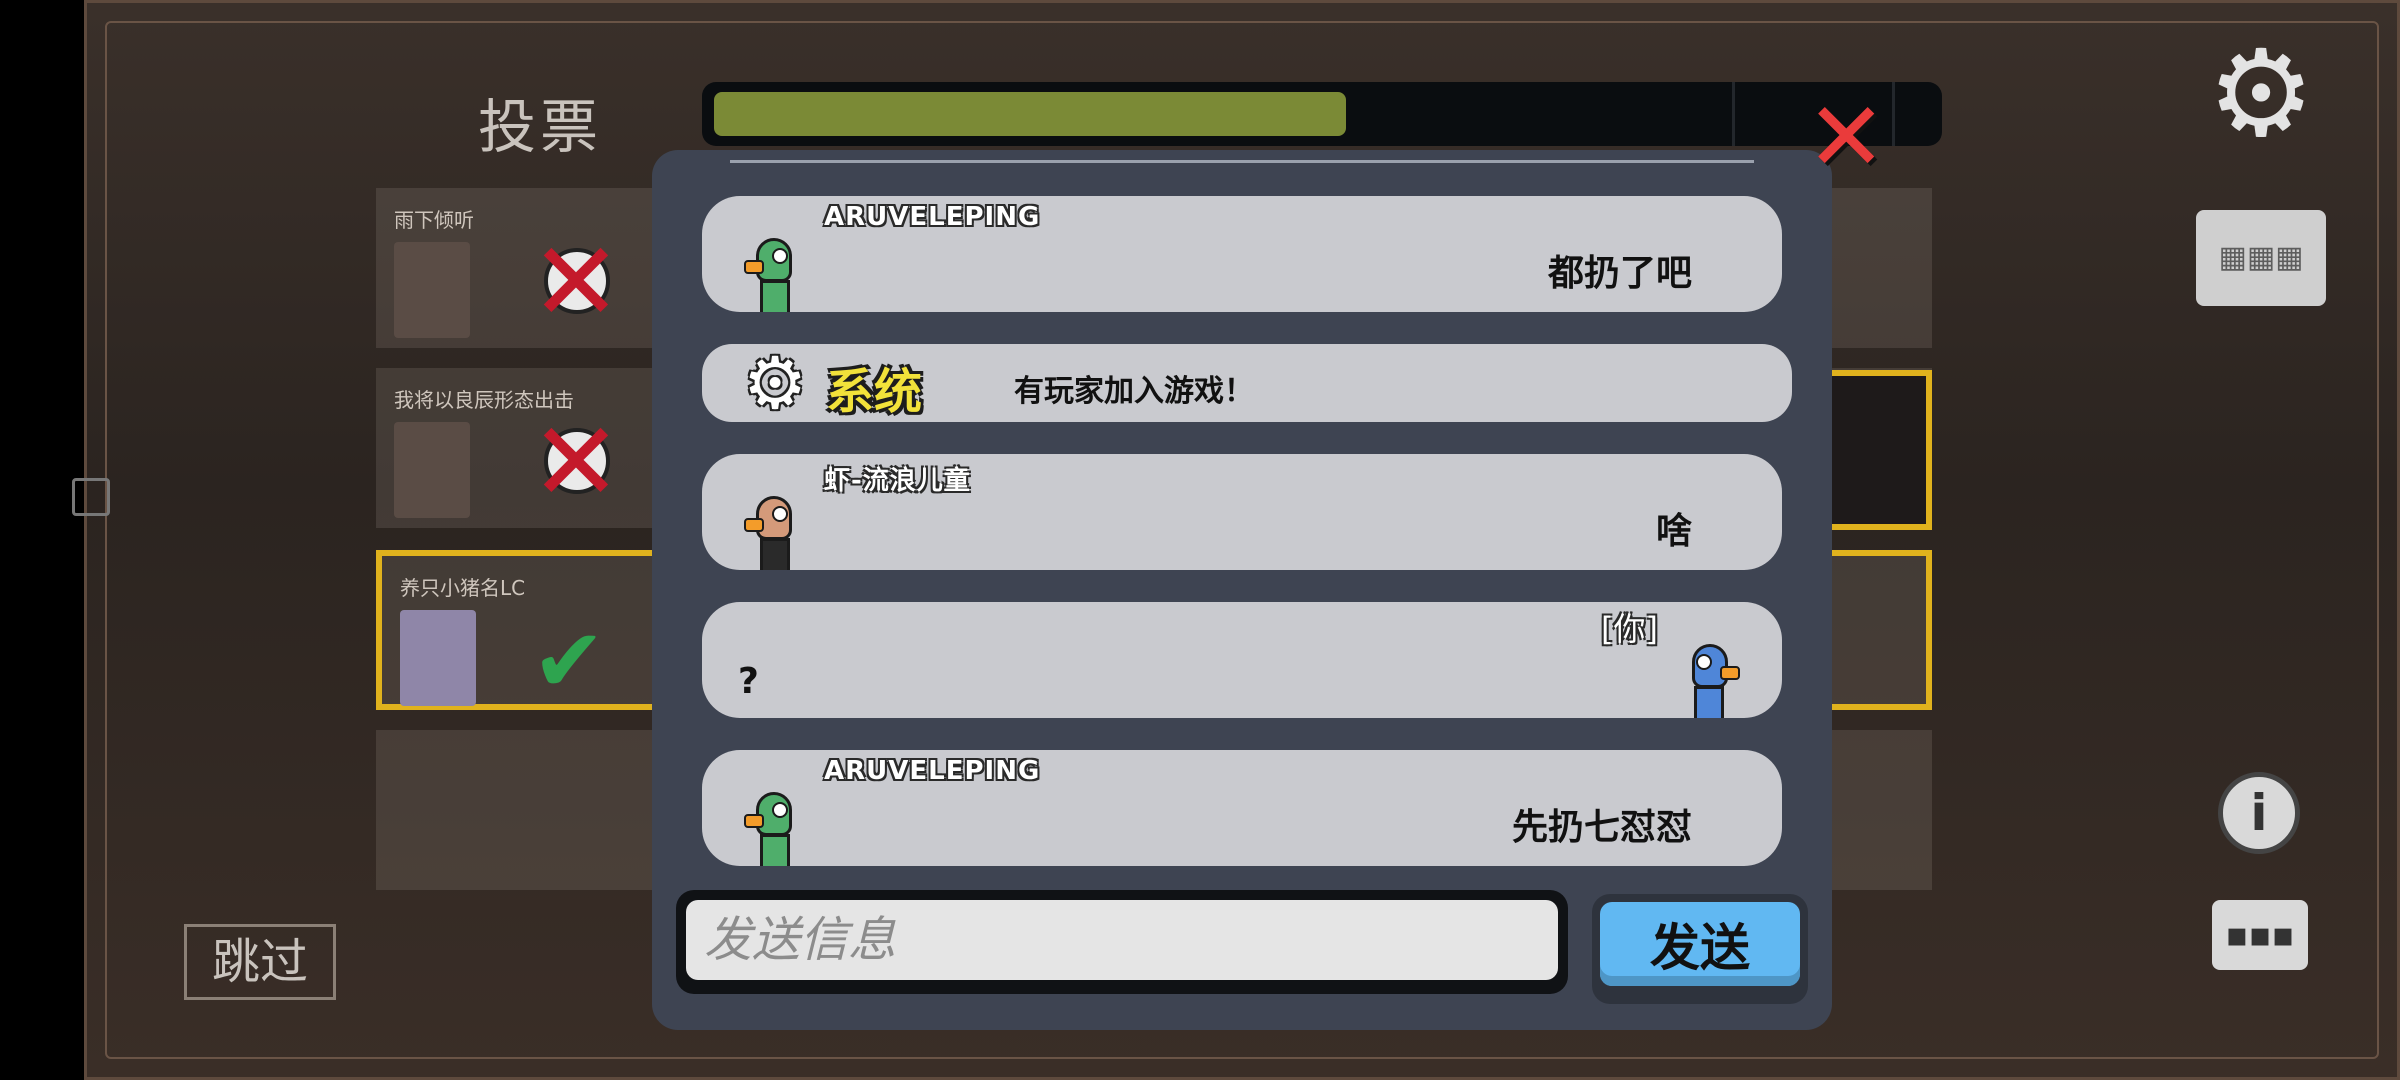 The height and width of the screenshot is (1080, 2400). Describe the element at coordinates (874, 392) in the screenshot. I see `system-label: 系统` at that location.